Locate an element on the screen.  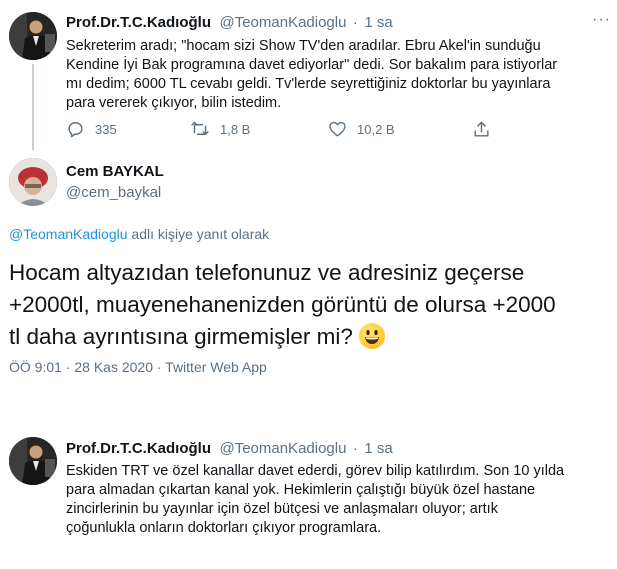
reply-to-handle: @TeomanKadioglu is located at coordinates (68, 234).